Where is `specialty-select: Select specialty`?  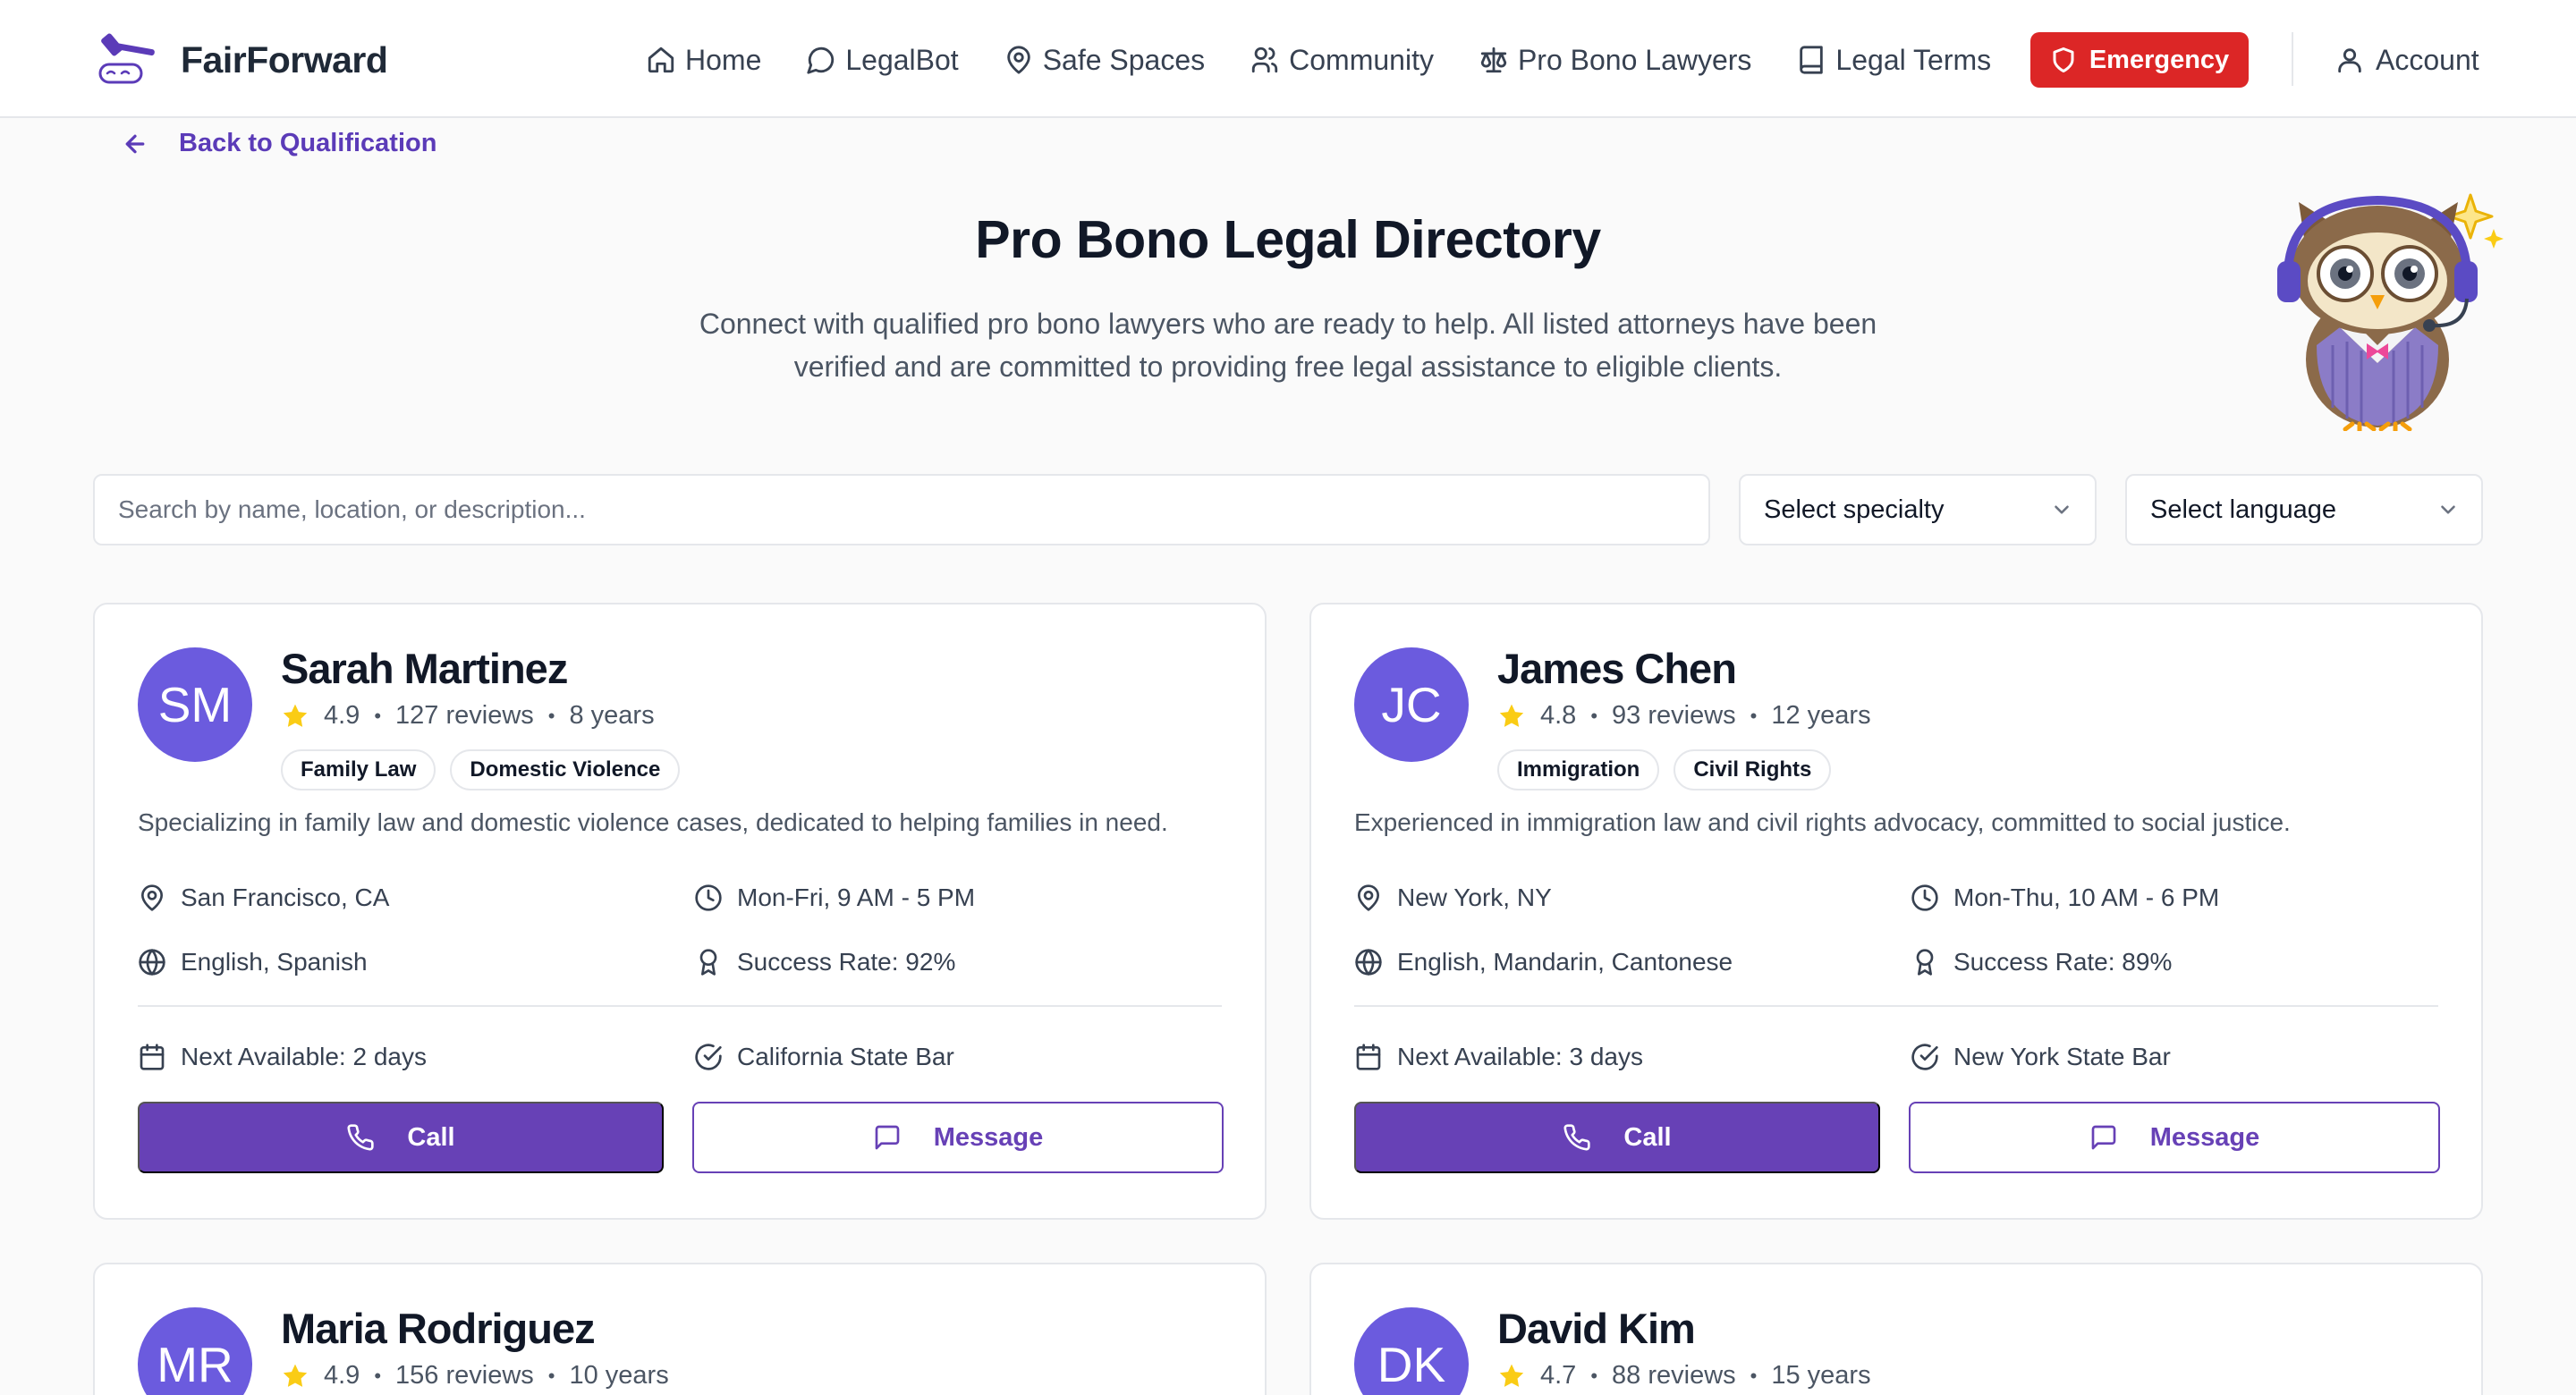
specialty-select: Select specialty is located at coordinates (1918, 509).